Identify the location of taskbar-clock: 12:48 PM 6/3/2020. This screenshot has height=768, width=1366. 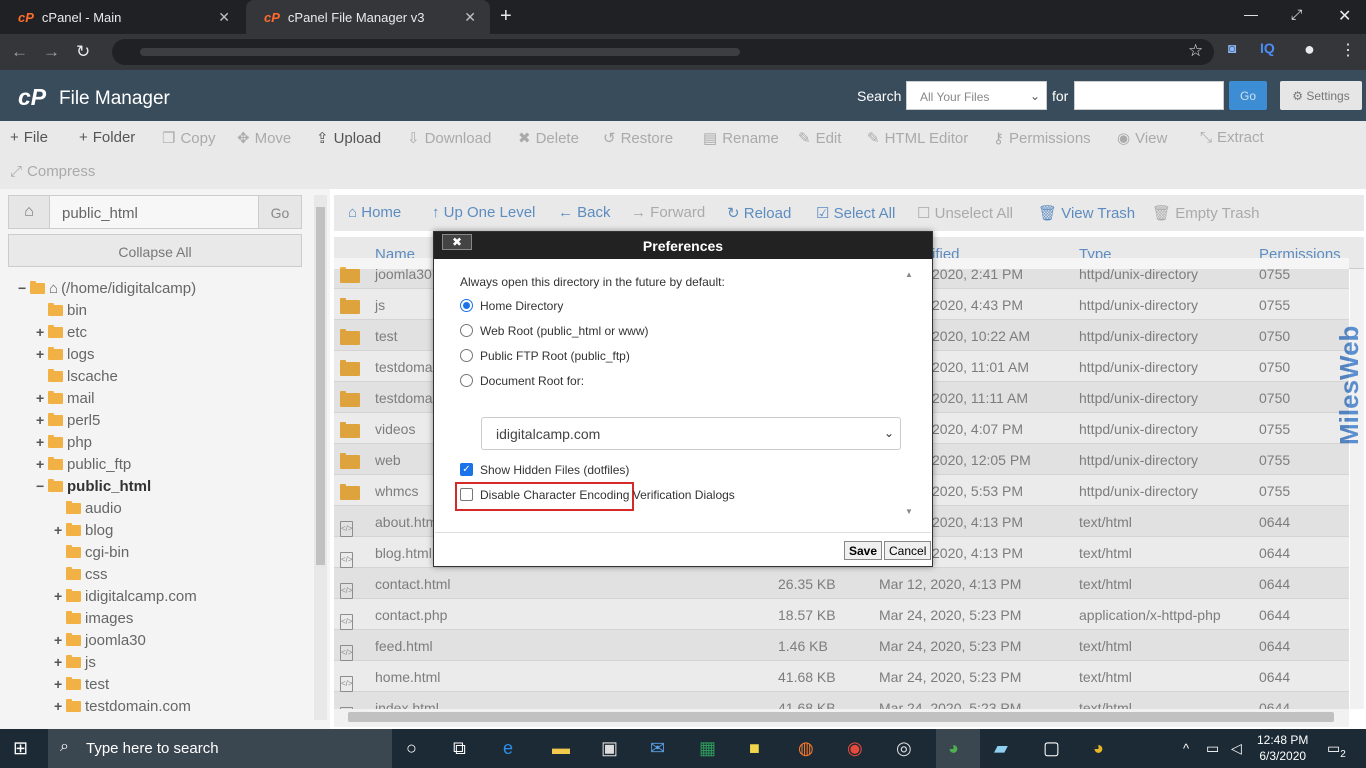
(1282, 748).